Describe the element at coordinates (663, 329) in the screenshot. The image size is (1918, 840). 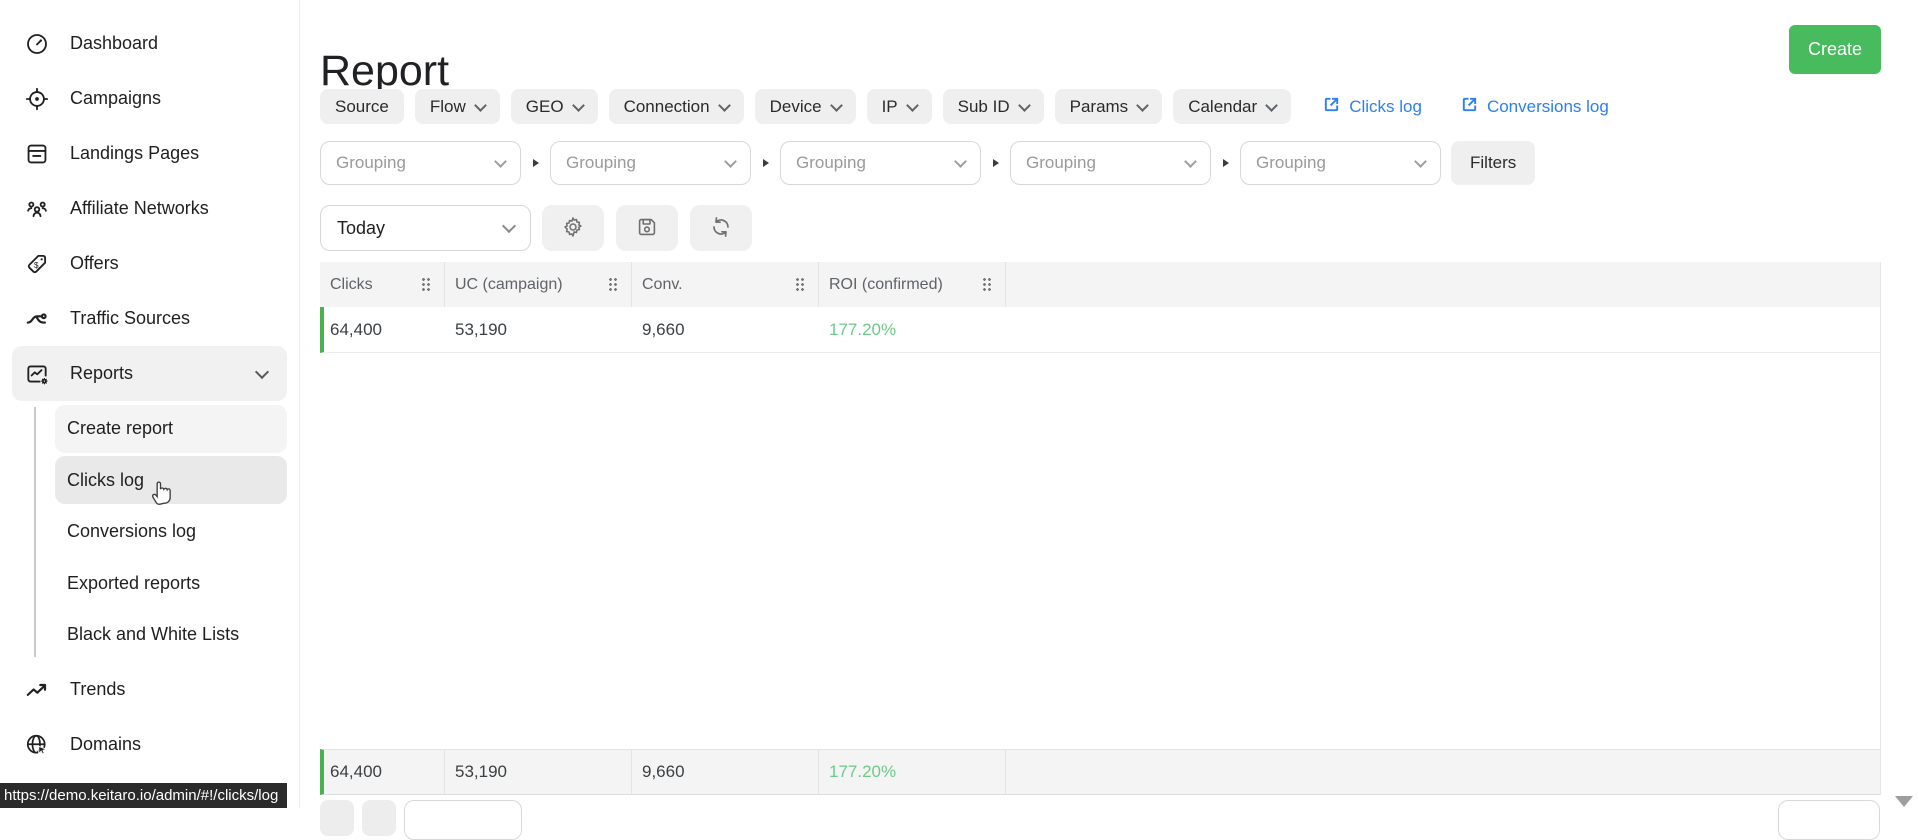
I see `cell-conv: 9,660` at that location.